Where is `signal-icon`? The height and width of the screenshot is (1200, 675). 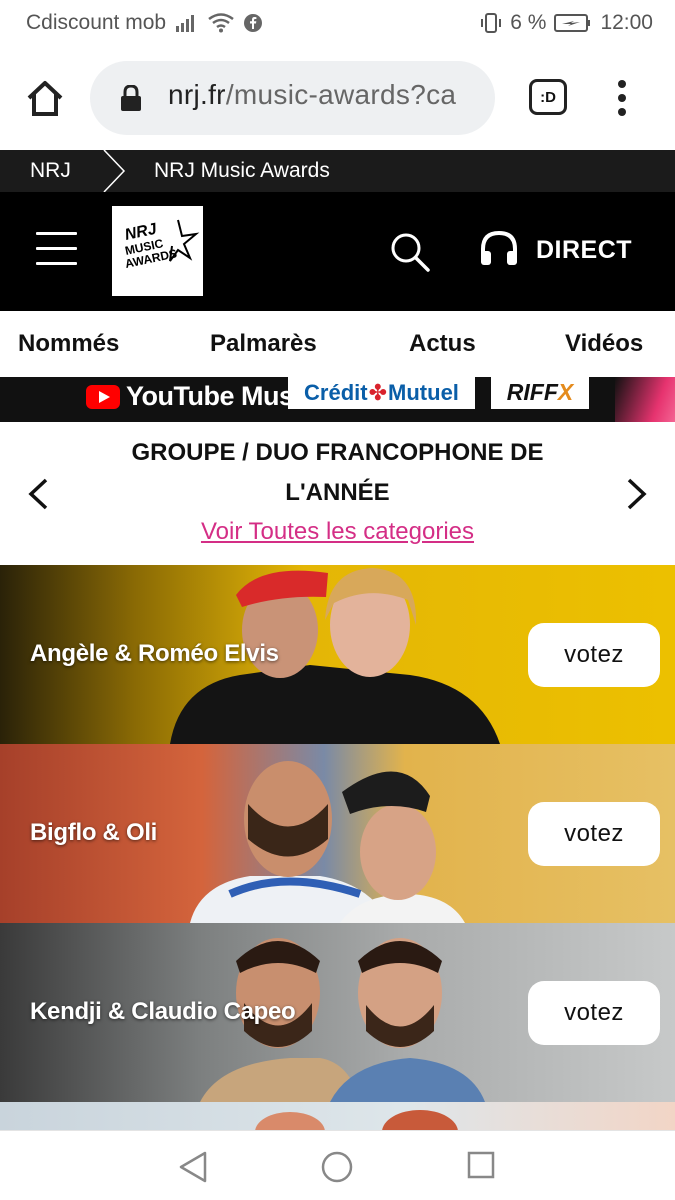 signal-icon is located at coordinates (187, 23).